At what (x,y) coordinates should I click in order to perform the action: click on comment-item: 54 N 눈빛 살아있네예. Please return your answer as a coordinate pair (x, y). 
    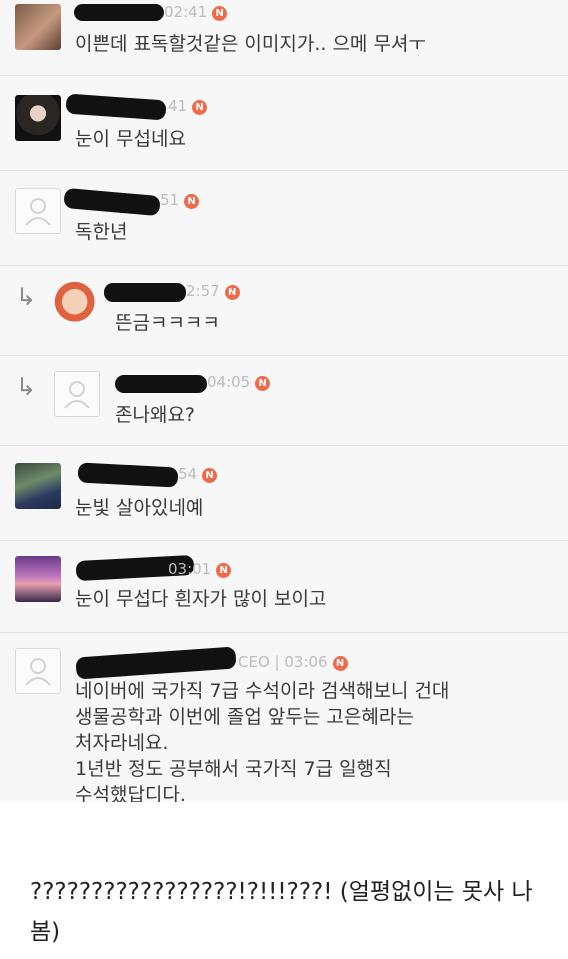
    Looking at the image, I should click on (284, 493).